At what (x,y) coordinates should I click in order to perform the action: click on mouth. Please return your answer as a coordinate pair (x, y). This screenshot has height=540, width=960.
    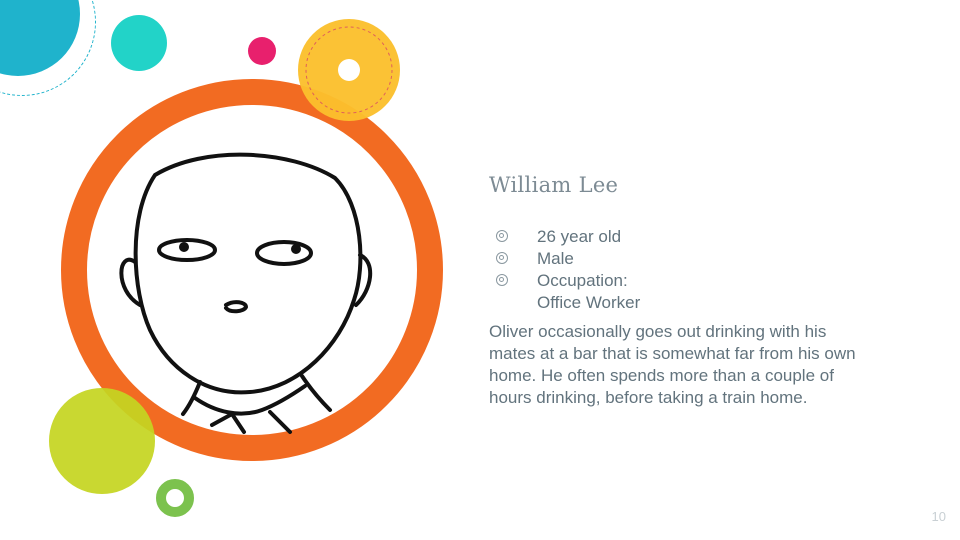
    Looking at the image, I should click on (236, 307).